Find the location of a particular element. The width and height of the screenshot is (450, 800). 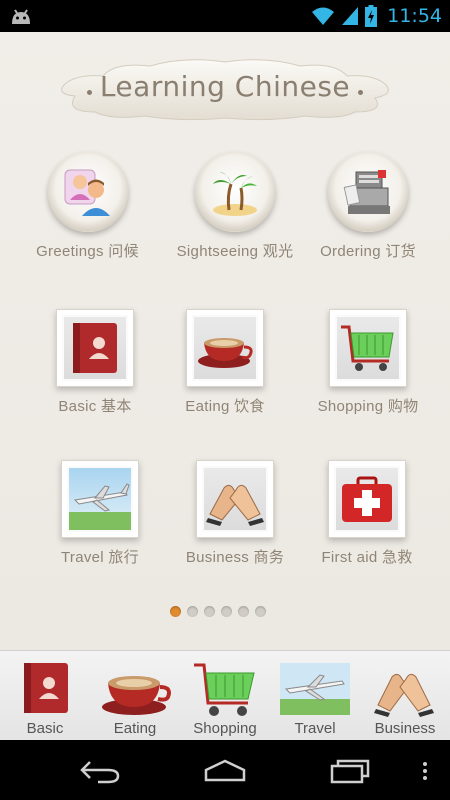

tab-basic: Basic is located at coordinates (45, 696).